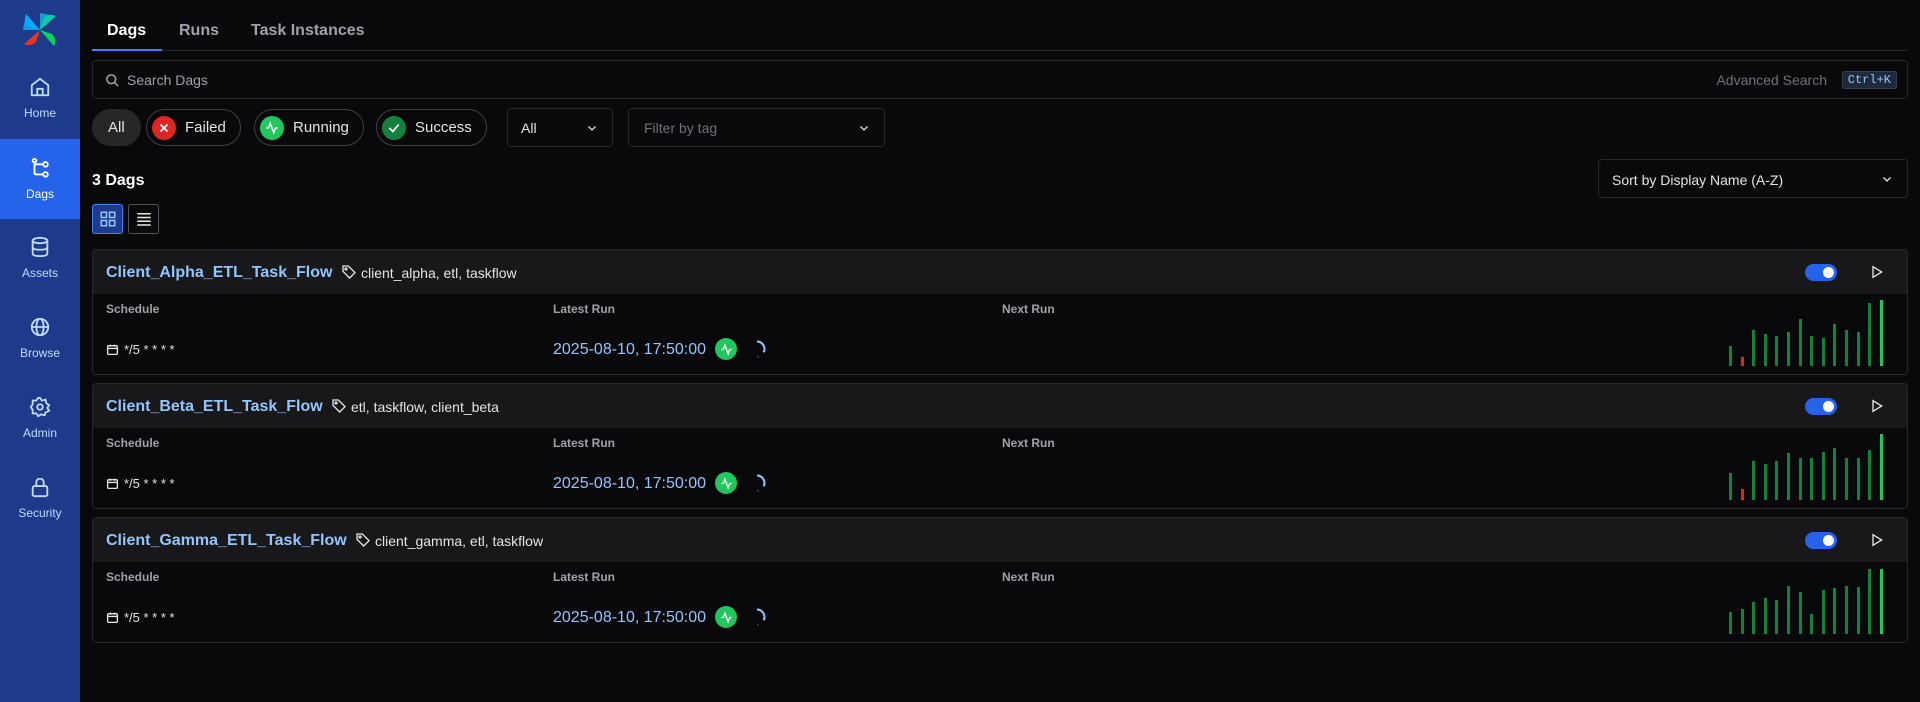 Image resolution: width=1920 pixels, height=702 pixels. Describe the element at coordinates (40, 30) in the screenshot. I see `airflow-logo` at that location.